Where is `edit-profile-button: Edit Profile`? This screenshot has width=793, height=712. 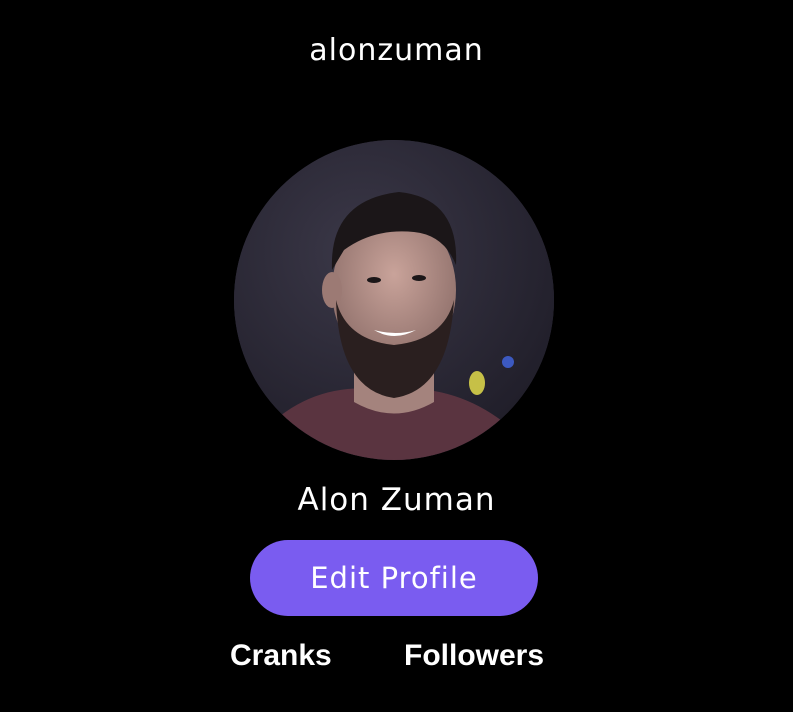 edit-profile-button: Edit Profile is located at coordinates (394, 578).